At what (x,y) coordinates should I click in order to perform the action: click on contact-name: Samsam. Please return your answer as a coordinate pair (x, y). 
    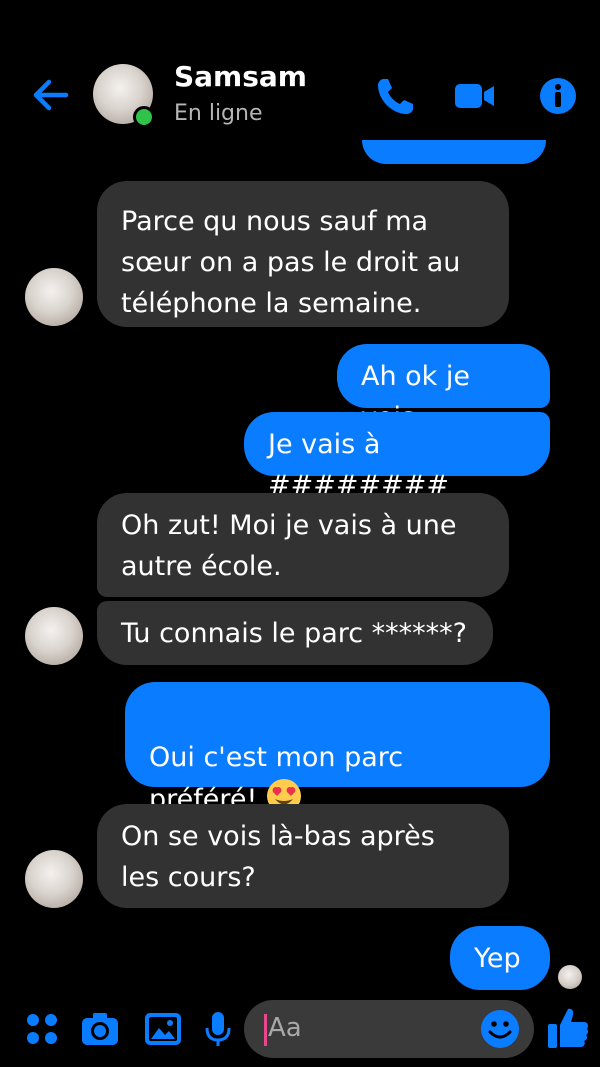
    Looking at the image, I should click on (240, 76).